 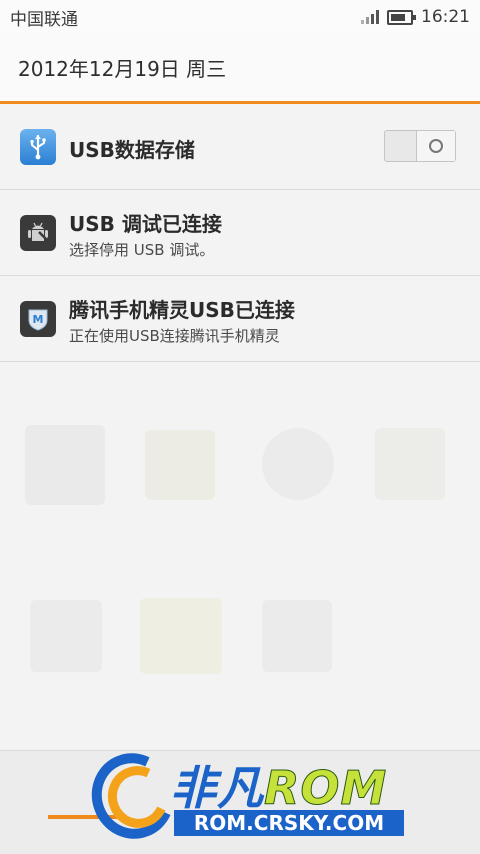 What do you see at coordinates (435, 146) in the screenshot?
I see `toggle-knob` at bounding box center [435, 146].